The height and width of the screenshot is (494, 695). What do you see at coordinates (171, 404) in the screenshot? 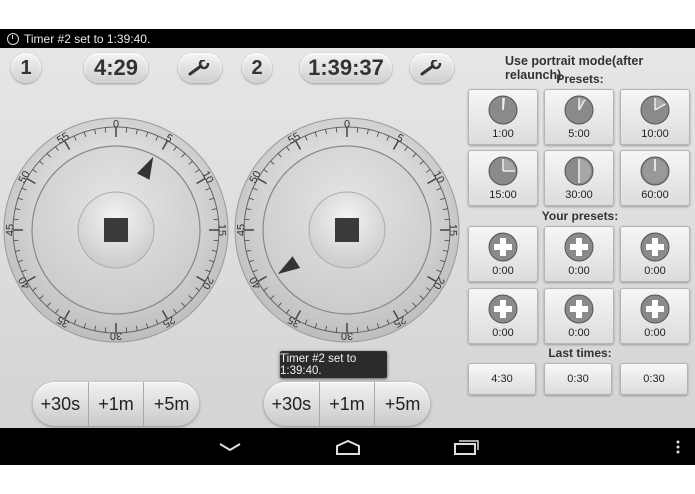
I see `timer-1-add-5m-button: +5m` at bounding box center [171, 404].